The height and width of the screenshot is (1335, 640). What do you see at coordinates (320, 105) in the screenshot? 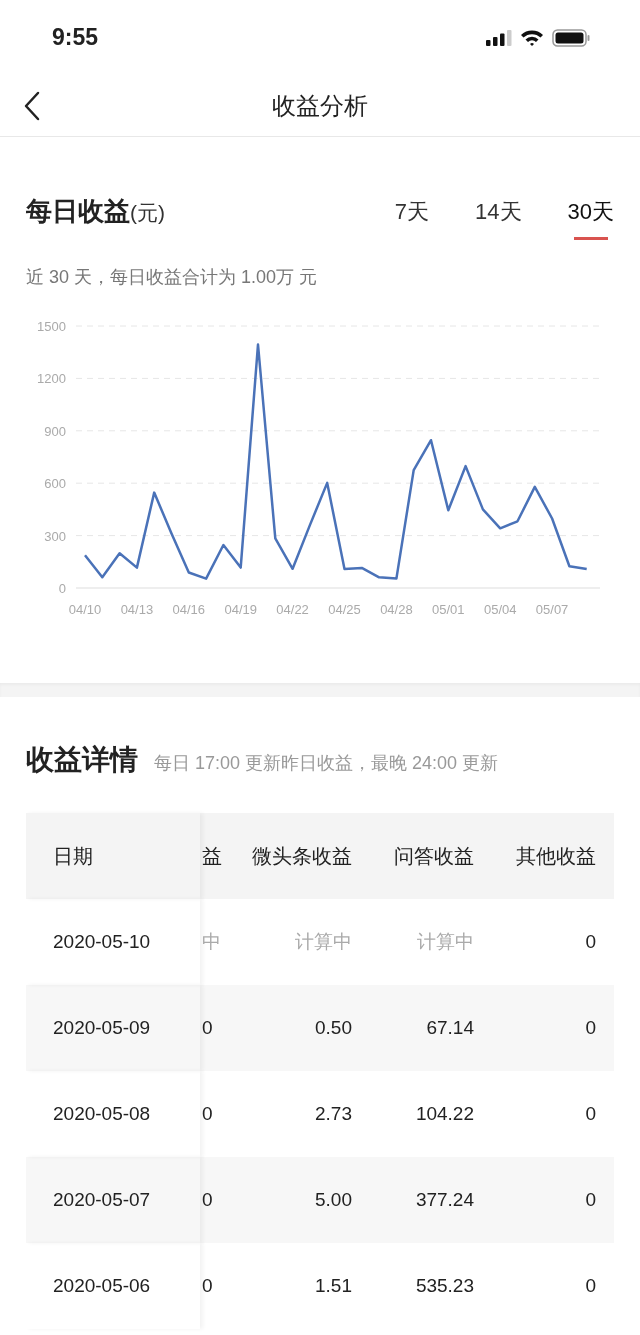
I see `page-title: 收益分析` at bounding box center [320, 105].